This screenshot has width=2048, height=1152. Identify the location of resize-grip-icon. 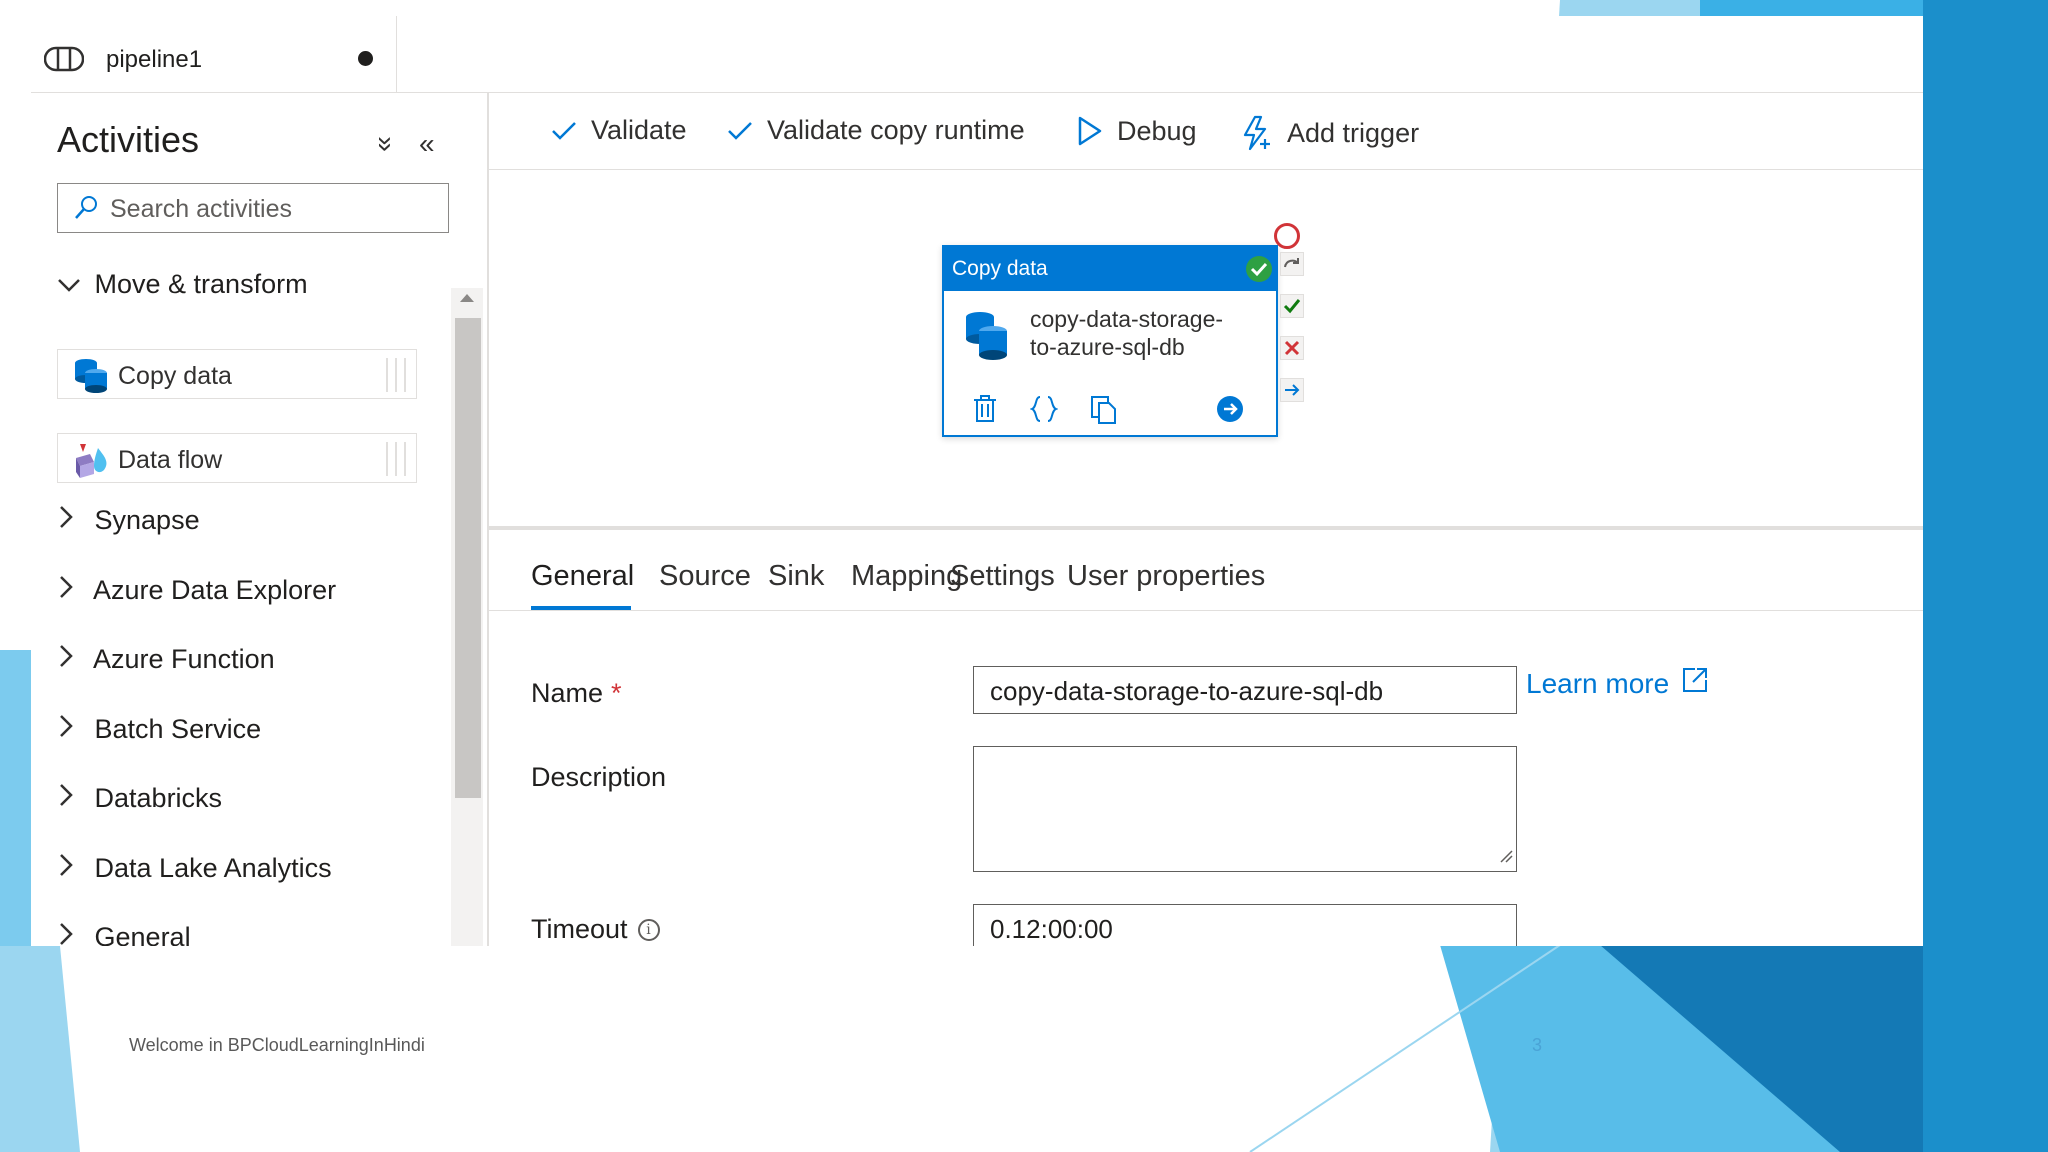
(1506, 858).